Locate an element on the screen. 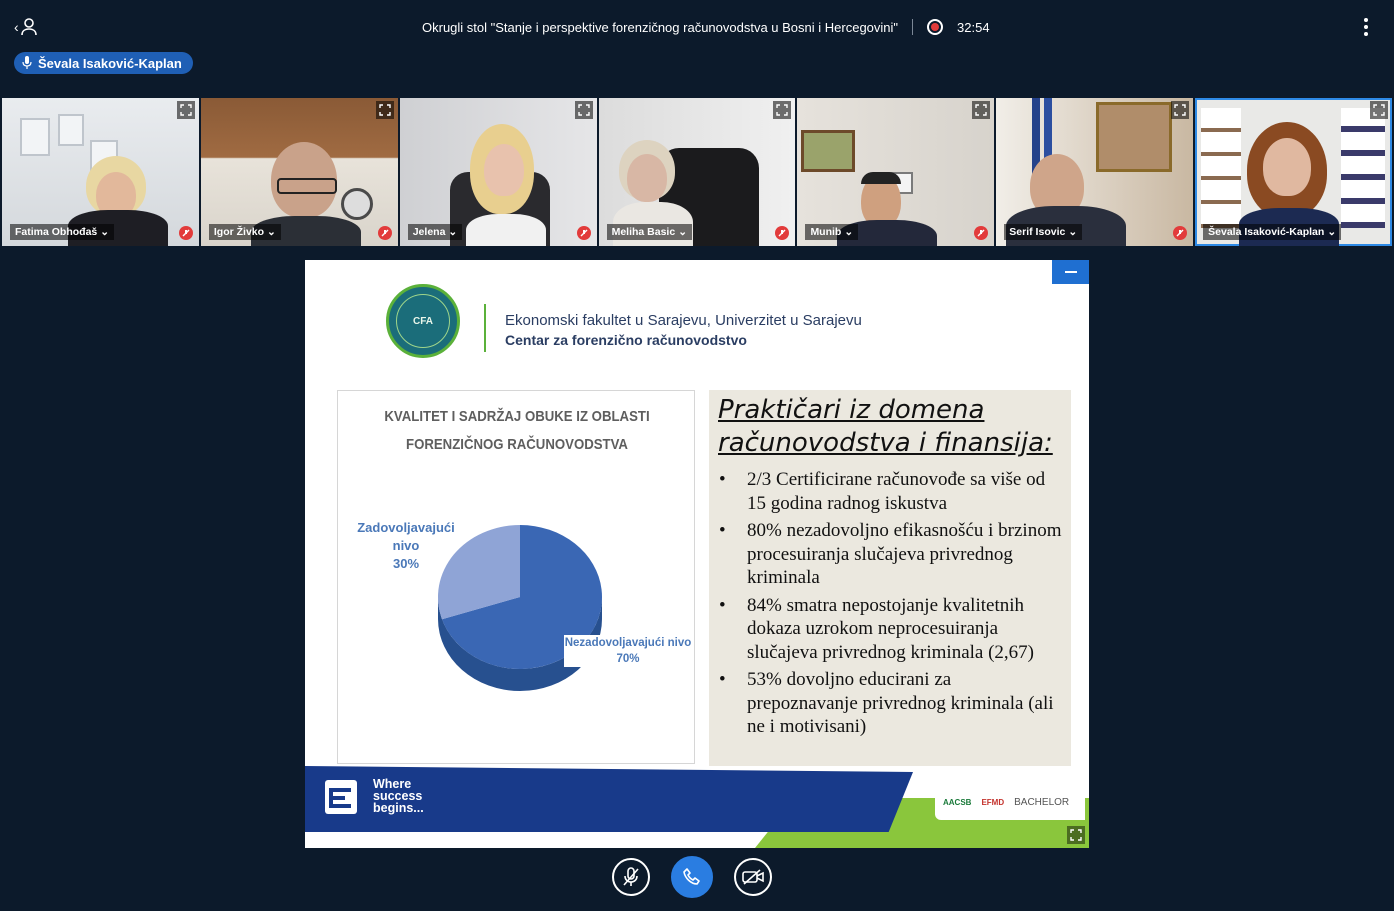 The image size is (1394, 911). meeting-timer: 32:54 is located at coordinates (973, 27).